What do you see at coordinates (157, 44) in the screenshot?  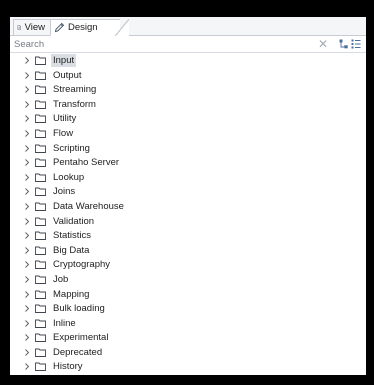 I see `search-input` at bounding box center [157, 44].